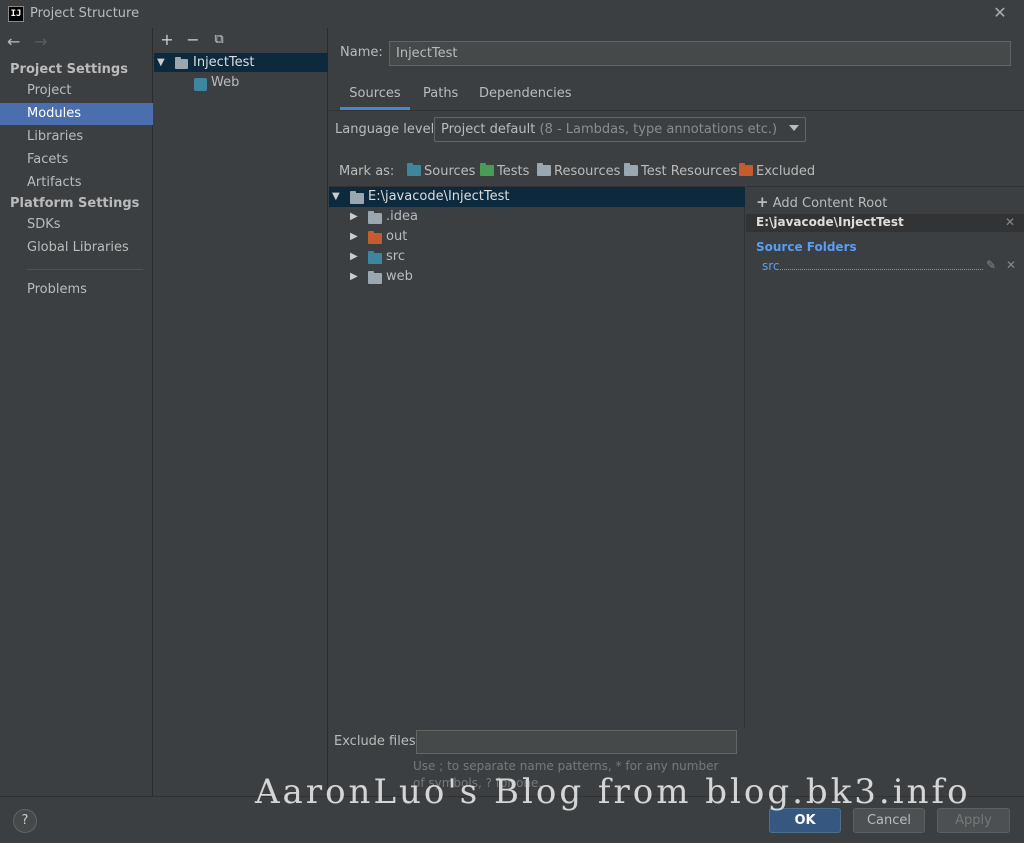  Describe the element at coordinates (973, 820) in the screenshot. I see `apply-button: Apply` at that location.